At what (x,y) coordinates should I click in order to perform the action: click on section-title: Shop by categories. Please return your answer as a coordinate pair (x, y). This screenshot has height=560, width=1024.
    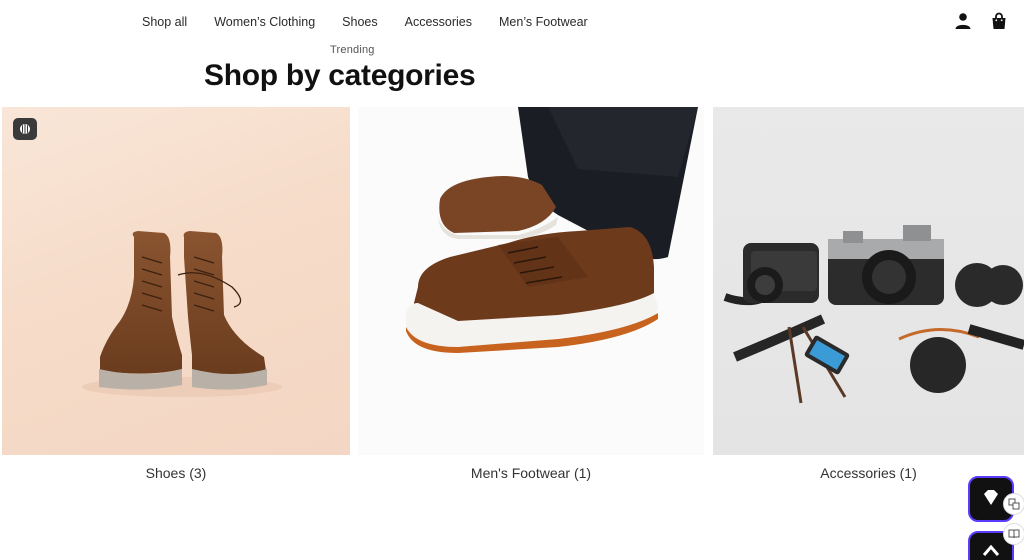
    Looking at the image, I should click on (340, 75).